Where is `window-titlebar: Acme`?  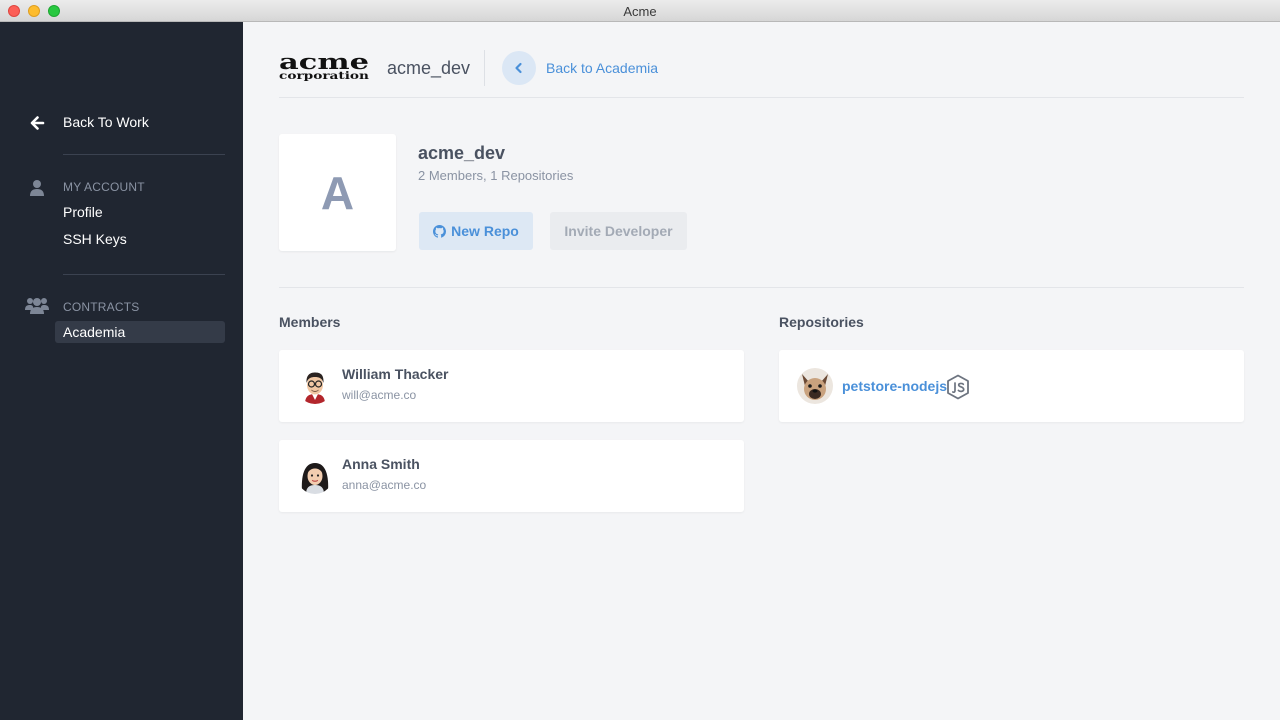
window-titlebar: Acme is located at coordinates (640, 11).